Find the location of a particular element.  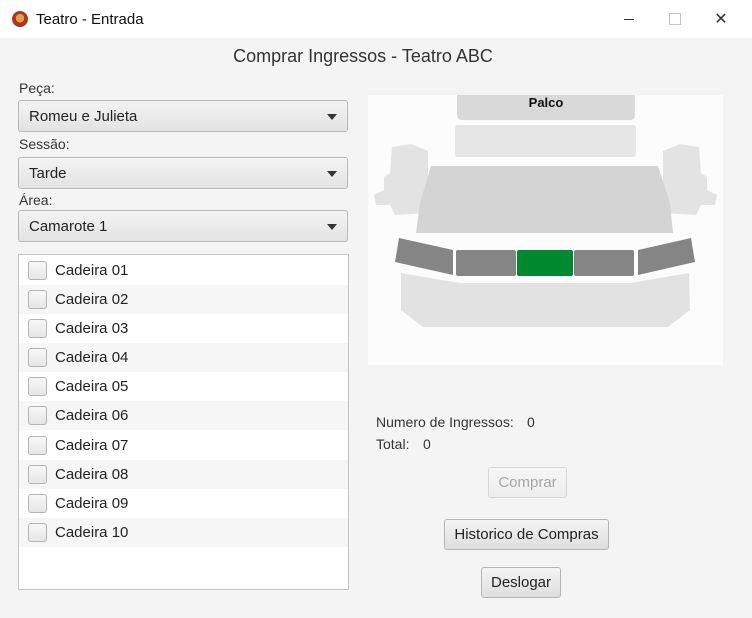

seat-label: Cadeira 05 is located at coordinates (92, 386).